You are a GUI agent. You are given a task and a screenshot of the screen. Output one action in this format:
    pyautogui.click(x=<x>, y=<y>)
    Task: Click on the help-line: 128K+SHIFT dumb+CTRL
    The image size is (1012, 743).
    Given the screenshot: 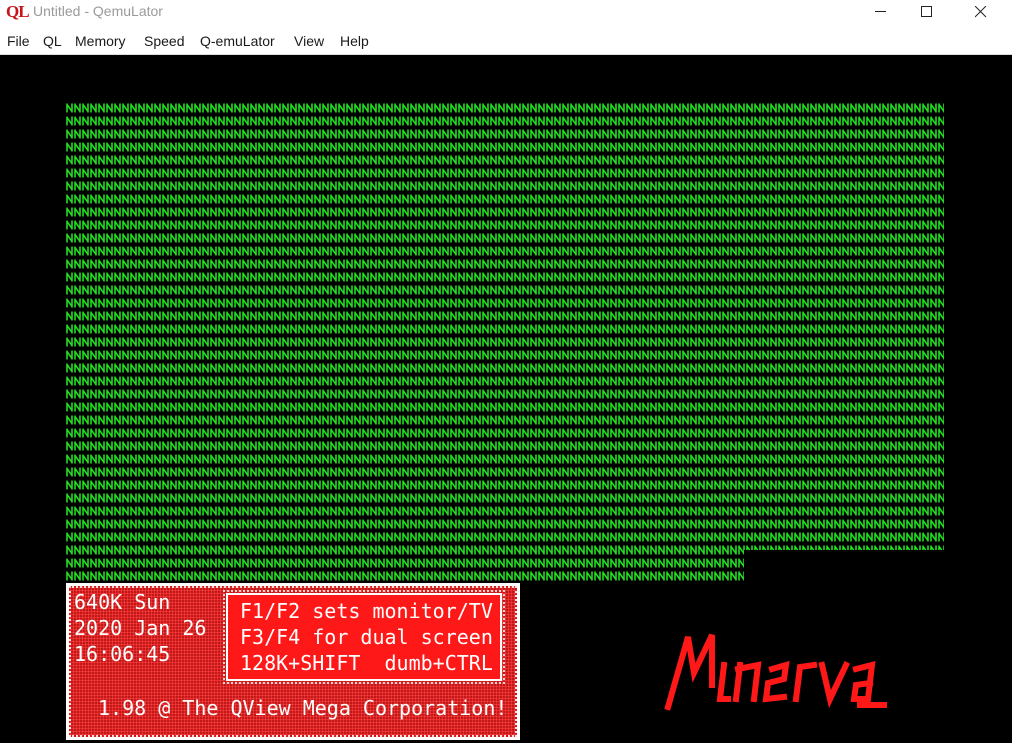 What is the action you would take?
    pyautogui.click(x=366, y=663)
    